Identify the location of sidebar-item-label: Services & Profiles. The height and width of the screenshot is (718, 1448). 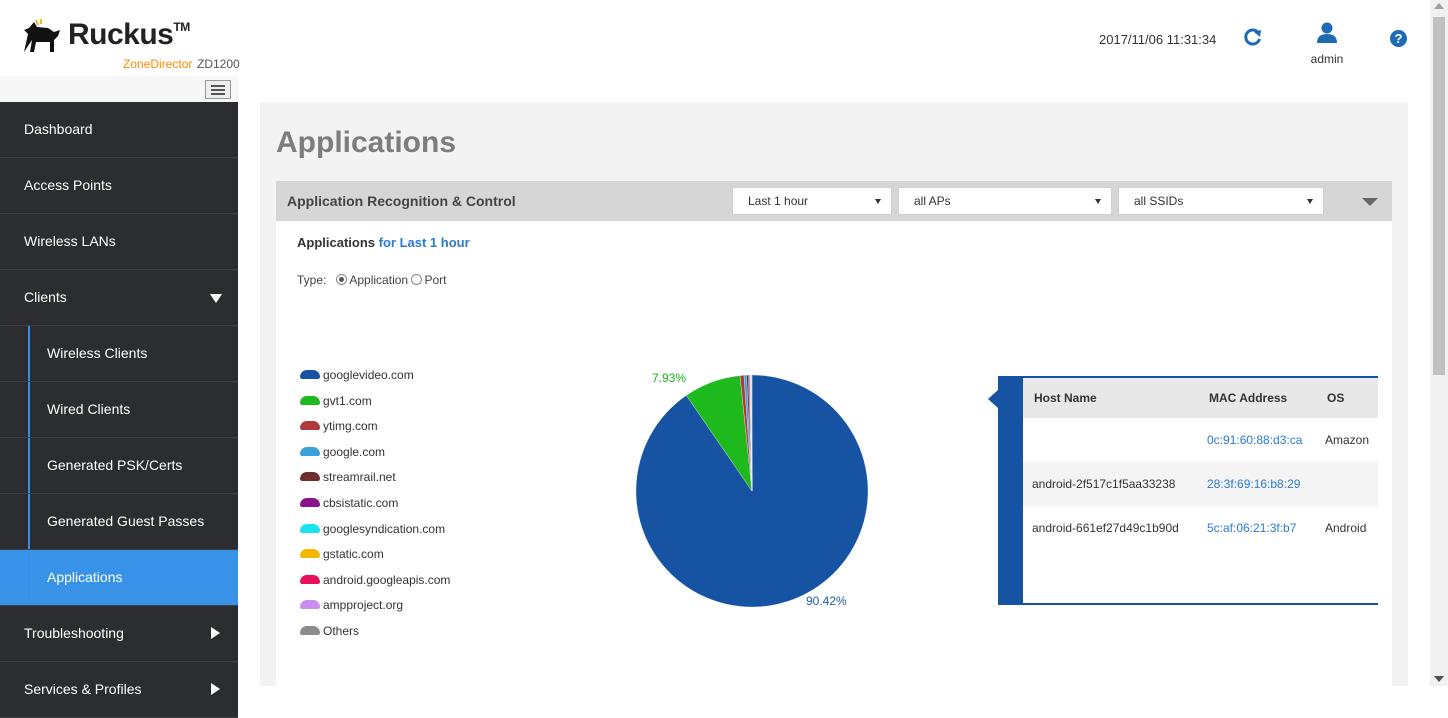
(82, 689).